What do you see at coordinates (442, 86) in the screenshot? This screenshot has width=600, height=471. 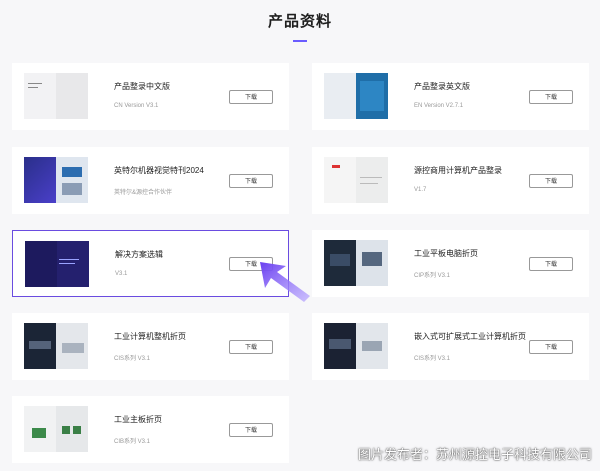 I see `card-title: 产品整录英文版` at bounding box center [442, 86].